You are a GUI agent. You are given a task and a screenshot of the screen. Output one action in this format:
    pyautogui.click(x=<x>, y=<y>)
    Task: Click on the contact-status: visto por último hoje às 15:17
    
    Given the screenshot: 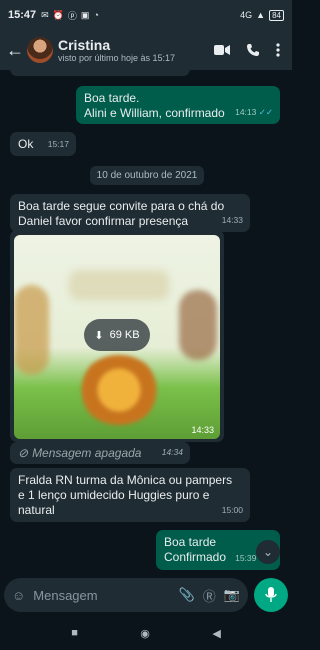 What is the action you would take?
    pyautogui.click(x=117, y=58)
    